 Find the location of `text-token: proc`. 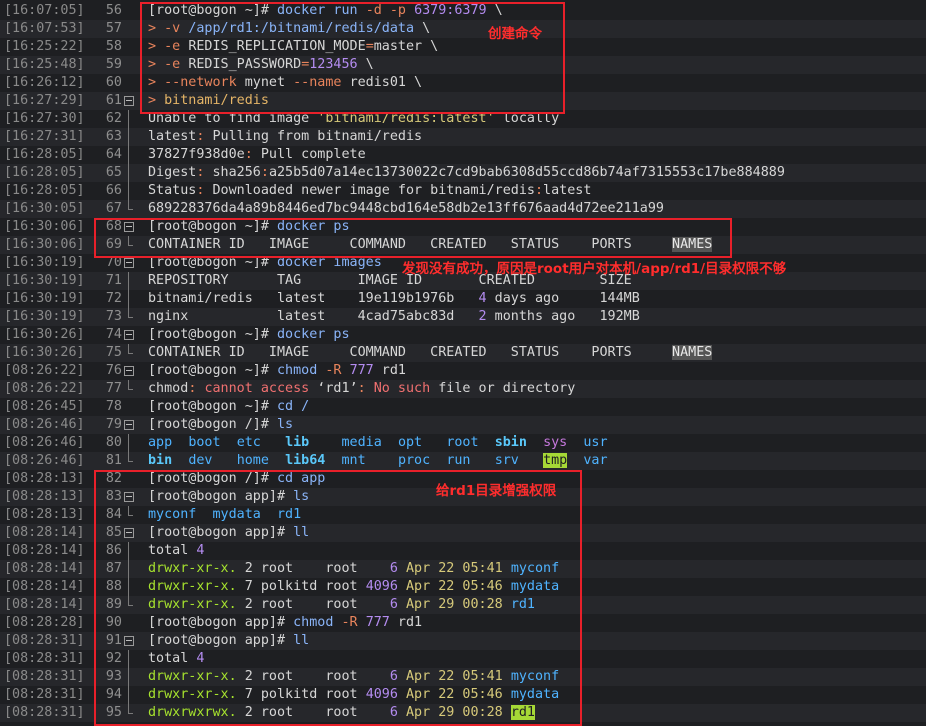

text-token: proc is located at coordinates (414, 460).